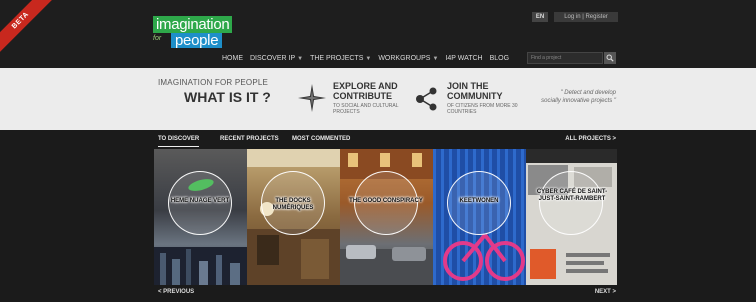 The height and width of the screenshot is (302, 756). Describe the element at coordinates (482, 109) in the screenshot. I see `join-subtitle: OF CITIZENS FROM MORE 30 COUNTRIES` at that location.